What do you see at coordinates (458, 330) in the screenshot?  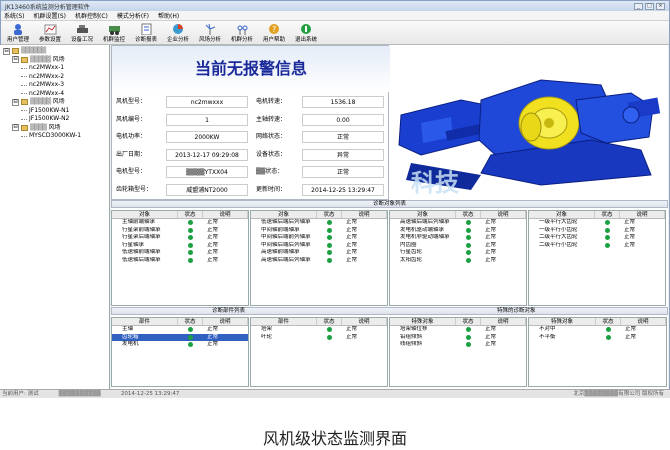 I see `table-row: 塔架轴位移 正常` at bounding box center [458, 330].